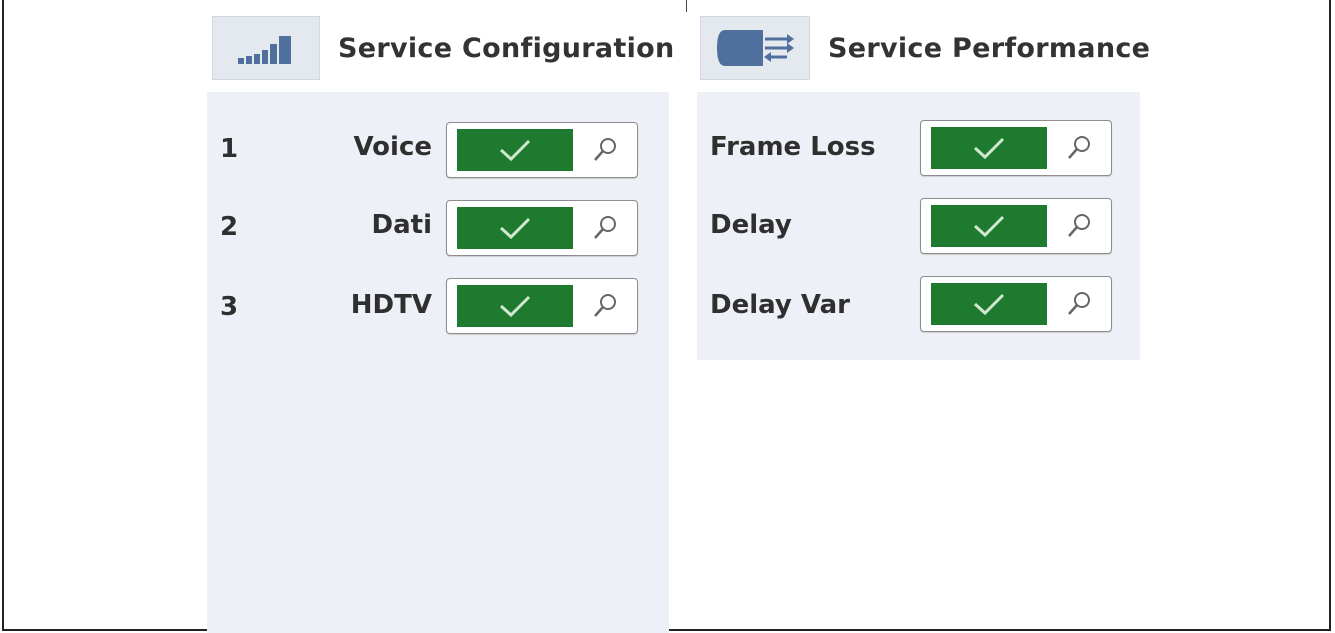 The height and width of the screenshot is (633, 1335). Describe the element at coordinates (392, 147) in the screenshot. I see `service-label-voice: Voice` at that location.